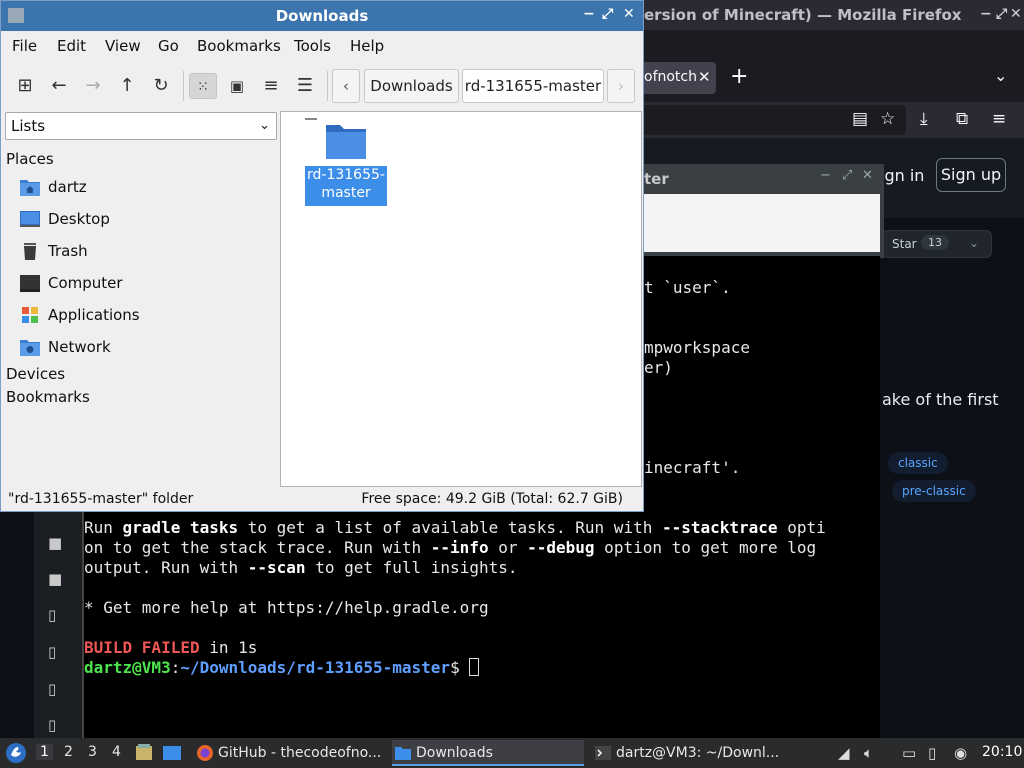 The height and width of the screenshot is (768, 1024). Describe the element at coordinates (71, 46) in the screenshot. I see `menu-edit: Edit` at that location.